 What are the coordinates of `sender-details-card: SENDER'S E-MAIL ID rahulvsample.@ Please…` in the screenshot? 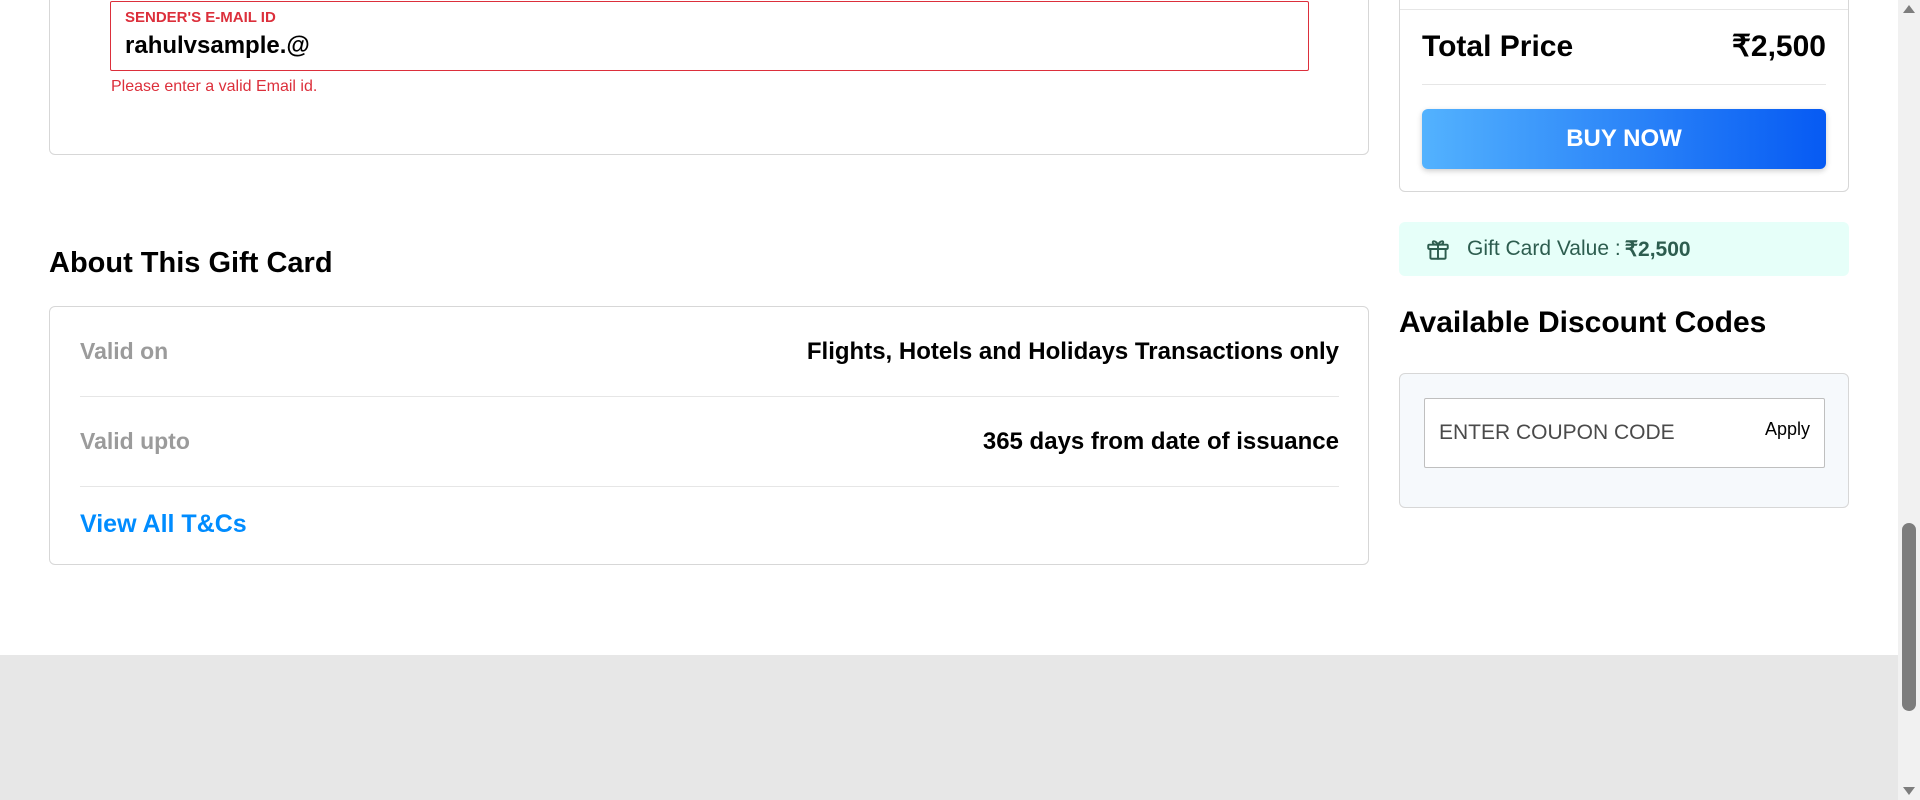 It's located at (709, 77).